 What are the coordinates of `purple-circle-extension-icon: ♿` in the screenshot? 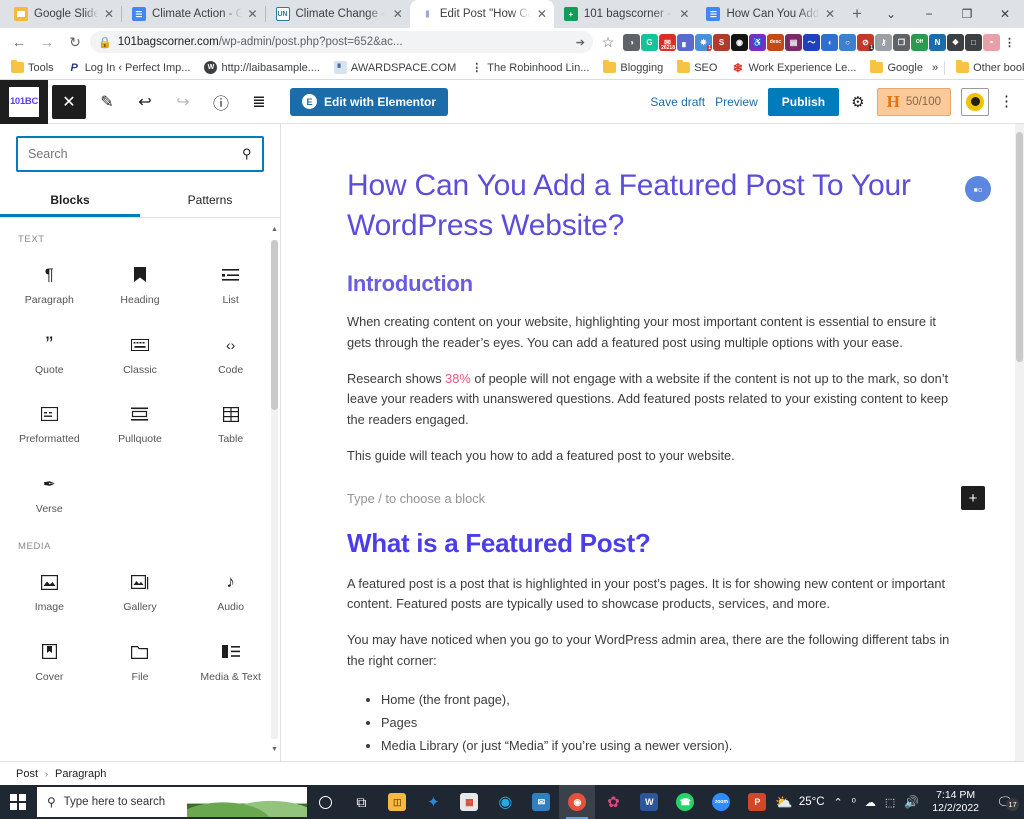 It's located at (757, 42).